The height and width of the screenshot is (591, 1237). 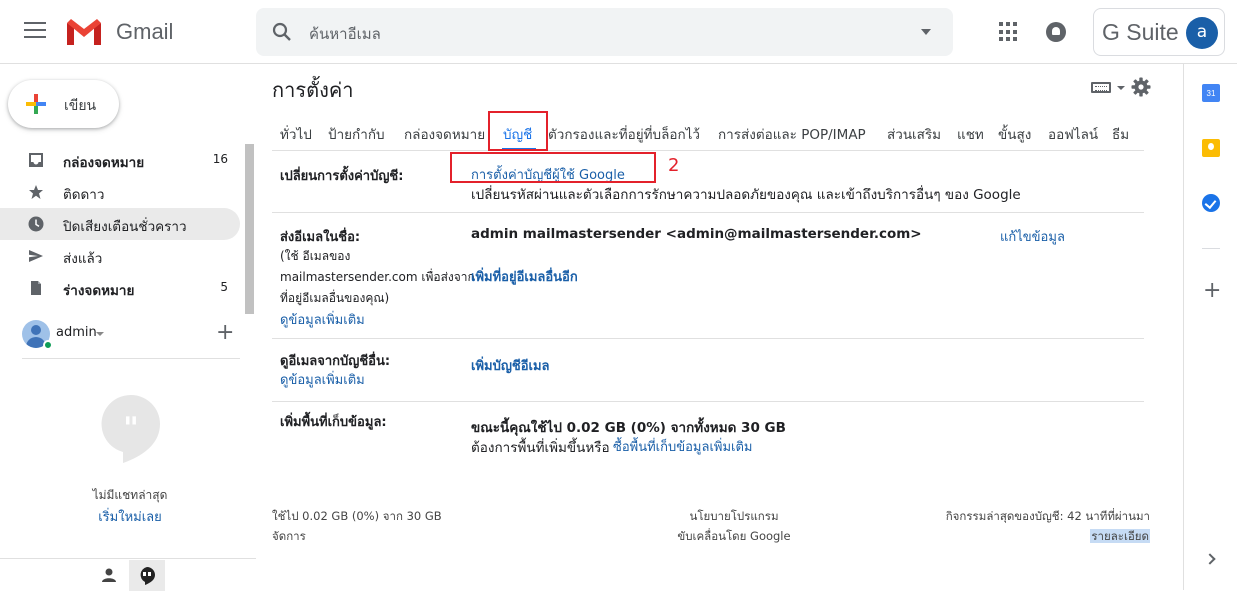 I want to click on powered-by: ขับเคลื่อนโดย Google, so click(x=734, y=536).